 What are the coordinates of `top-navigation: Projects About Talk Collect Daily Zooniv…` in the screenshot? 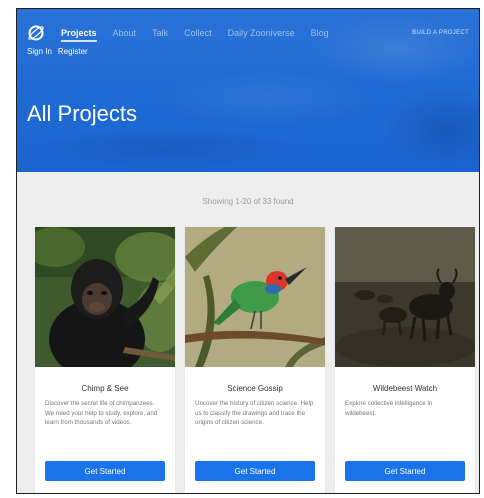 It's located at (248, 33).